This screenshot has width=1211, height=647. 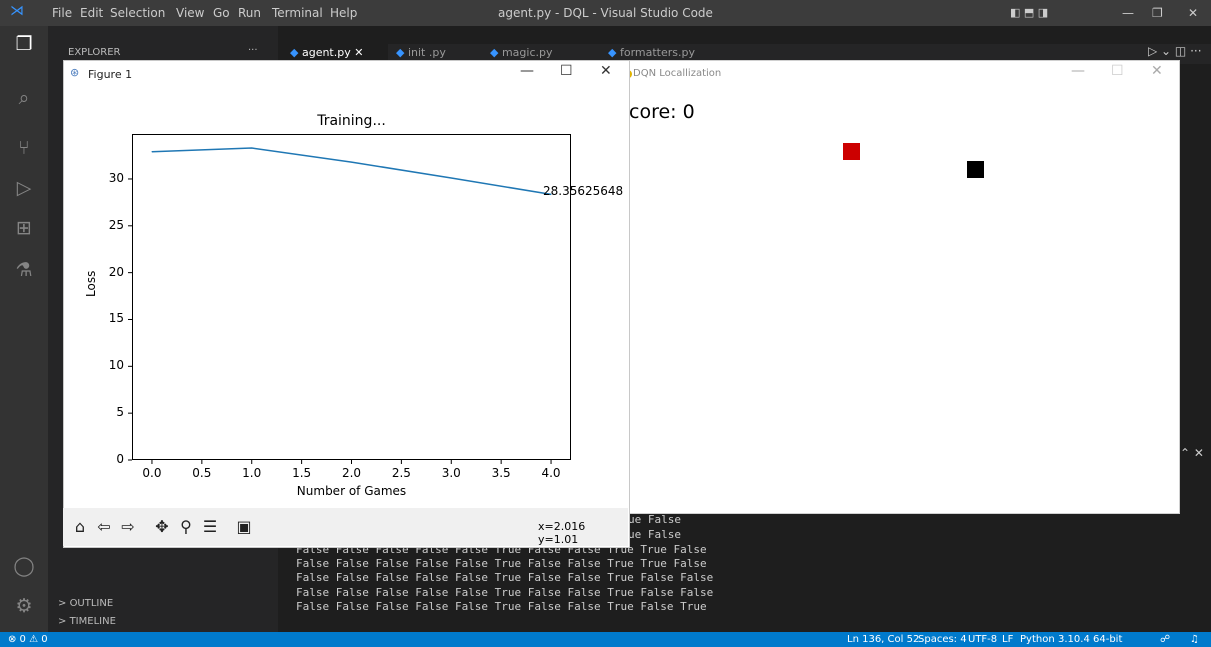 I want to click on pan-icon: ✥, so click(x=162, y=527).